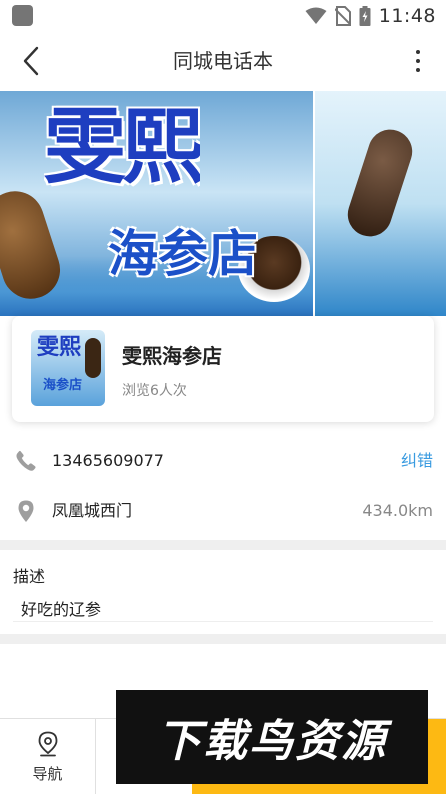 The image size is (446, 794). I want to click on phone-icon, so click(26, 460).